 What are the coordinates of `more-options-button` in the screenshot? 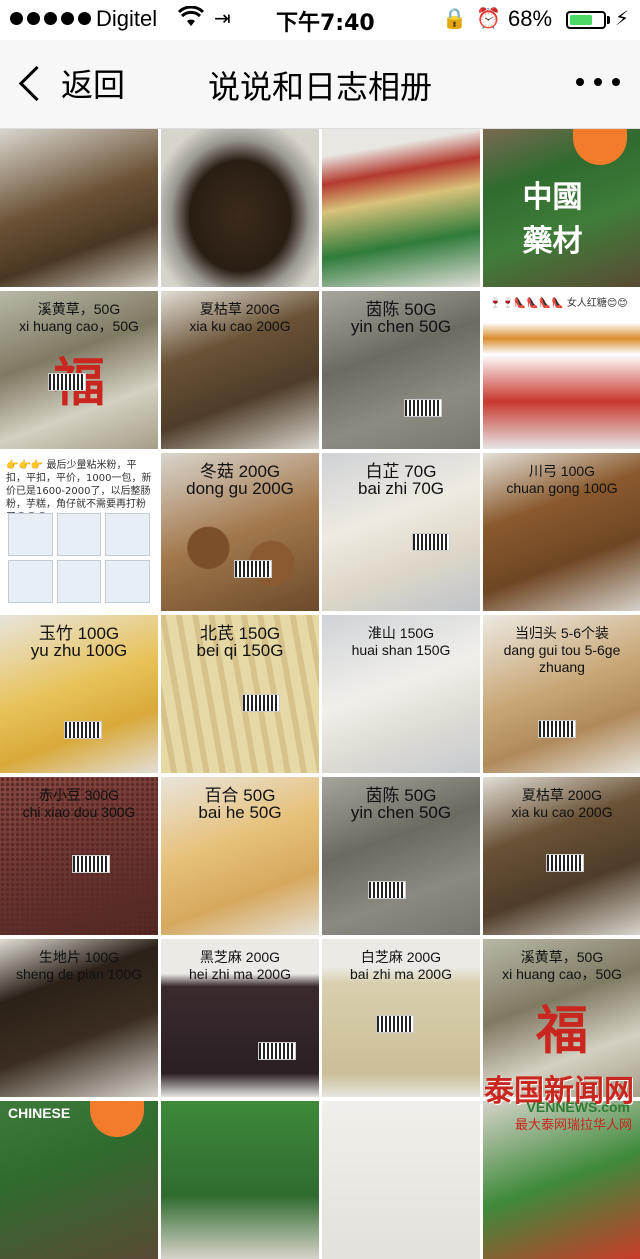 It's located at (598, 82).